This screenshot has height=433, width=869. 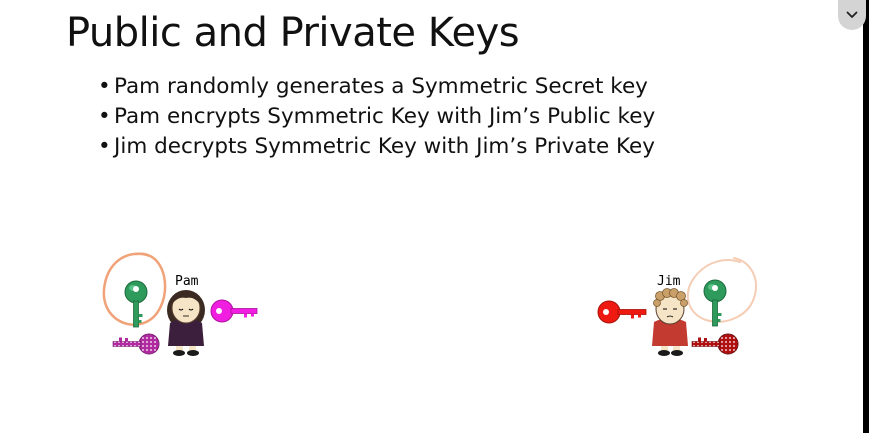 I want to click on jim-public-key-icon, so click(x=622, y=312).